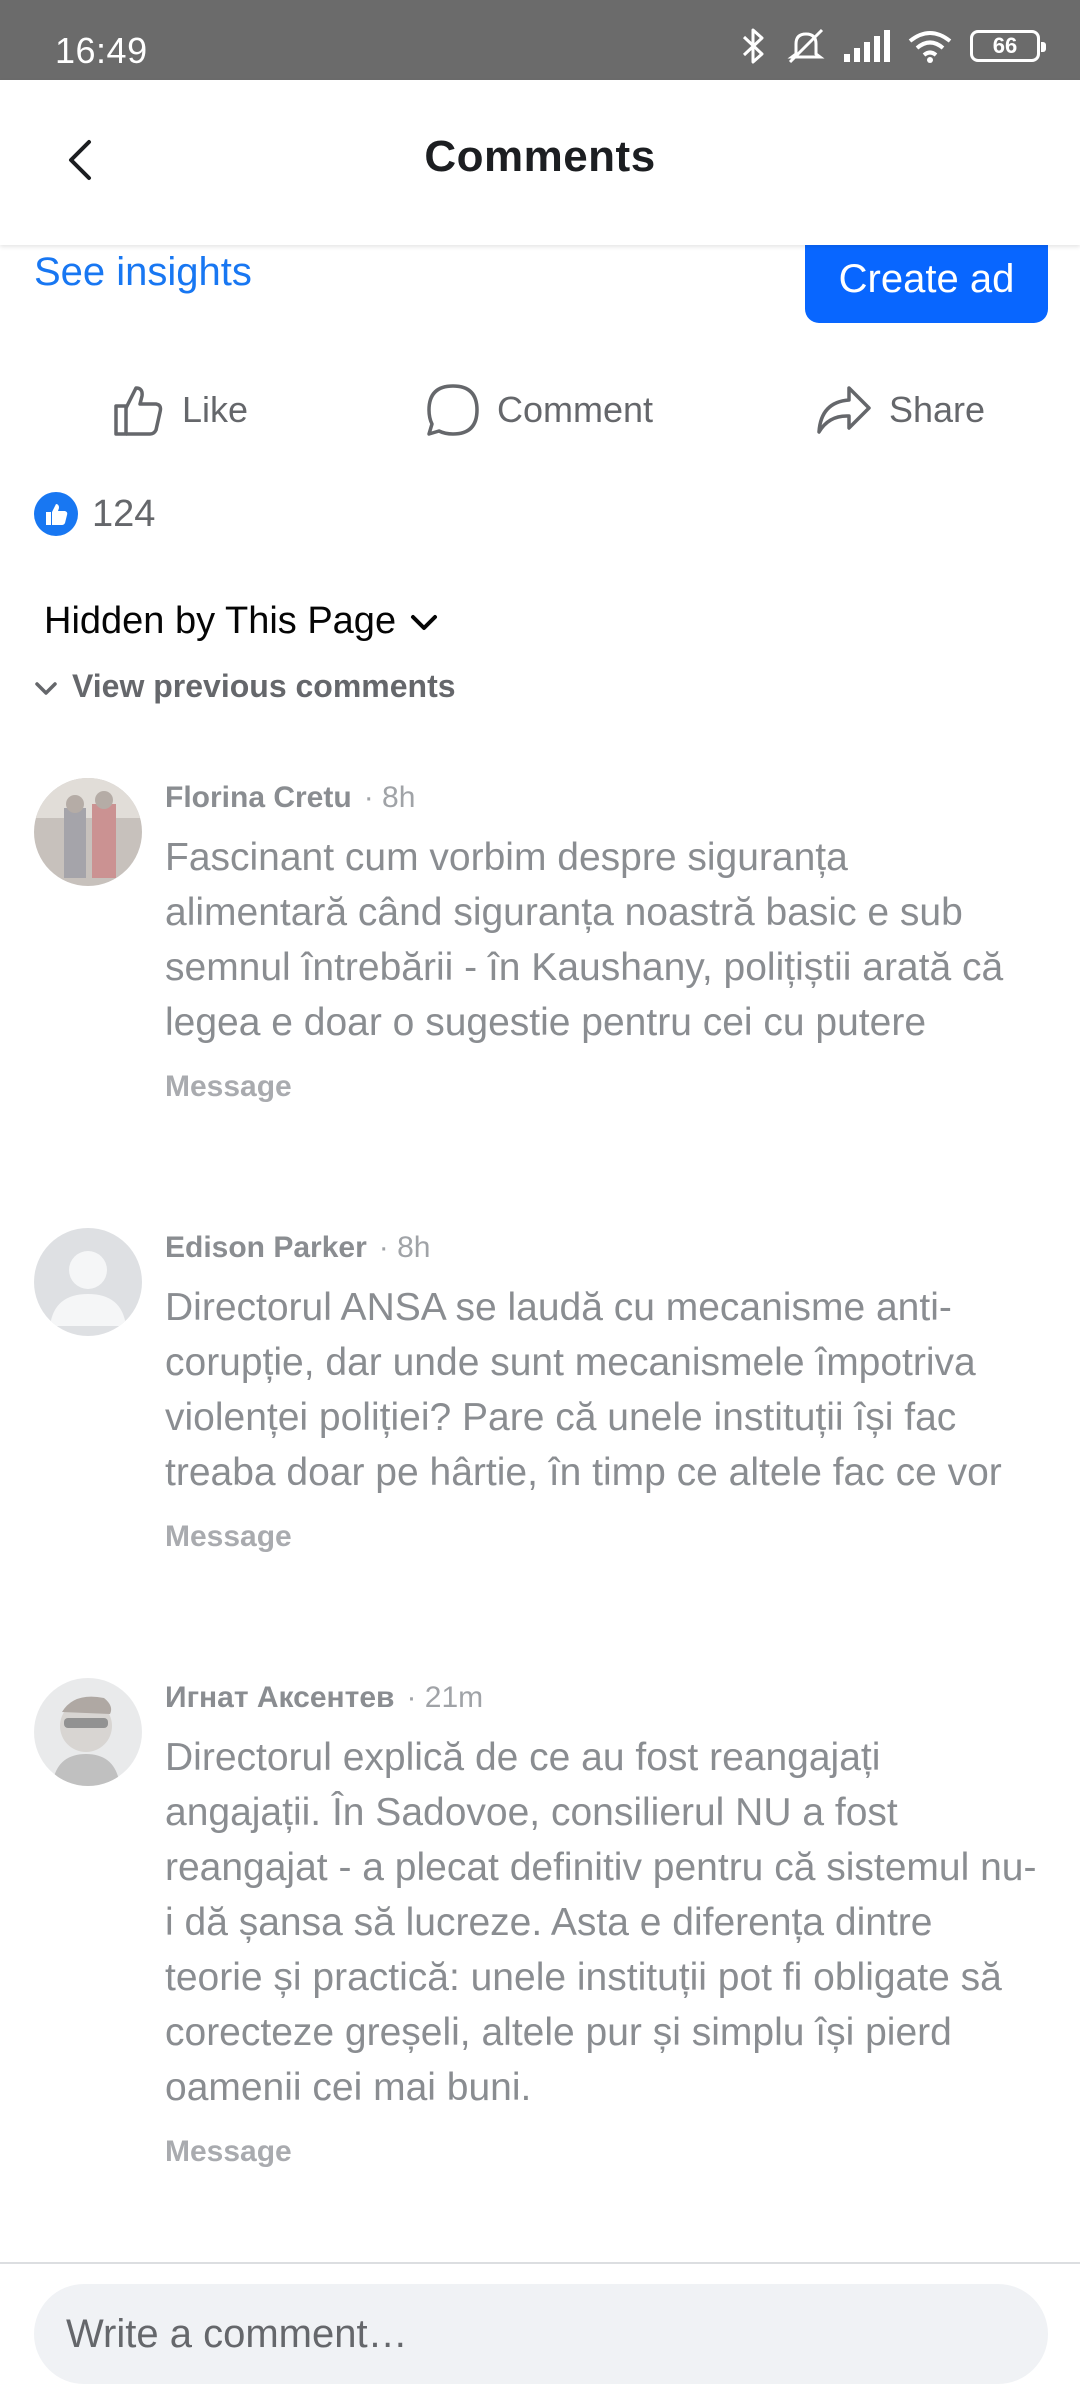 This screenshot has height=2400, width=1080. Describe the element at coordinates (266, 1248) in the screenshot. I see `comment-author: Edison Parker` at that location.